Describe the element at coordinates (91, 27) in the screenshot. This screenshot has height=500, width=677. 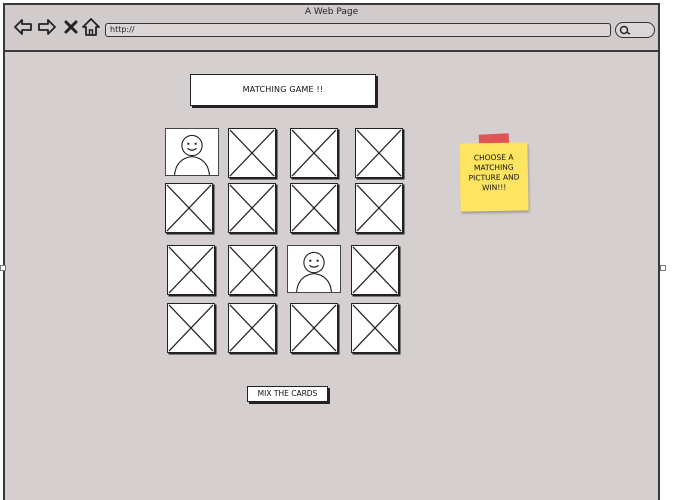
I see `home-icon` at that location.